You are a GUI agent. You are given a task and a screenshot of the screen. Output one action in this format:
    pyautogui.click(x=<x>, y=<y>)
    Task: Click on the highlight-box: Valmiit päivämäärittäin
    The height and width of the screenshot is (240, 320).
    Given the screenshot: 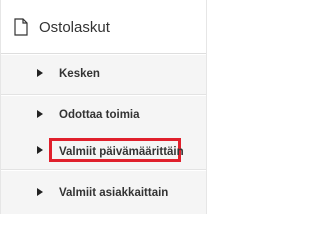 What is the action you would take?
    pyautogui.click(x=116, y=150)
    